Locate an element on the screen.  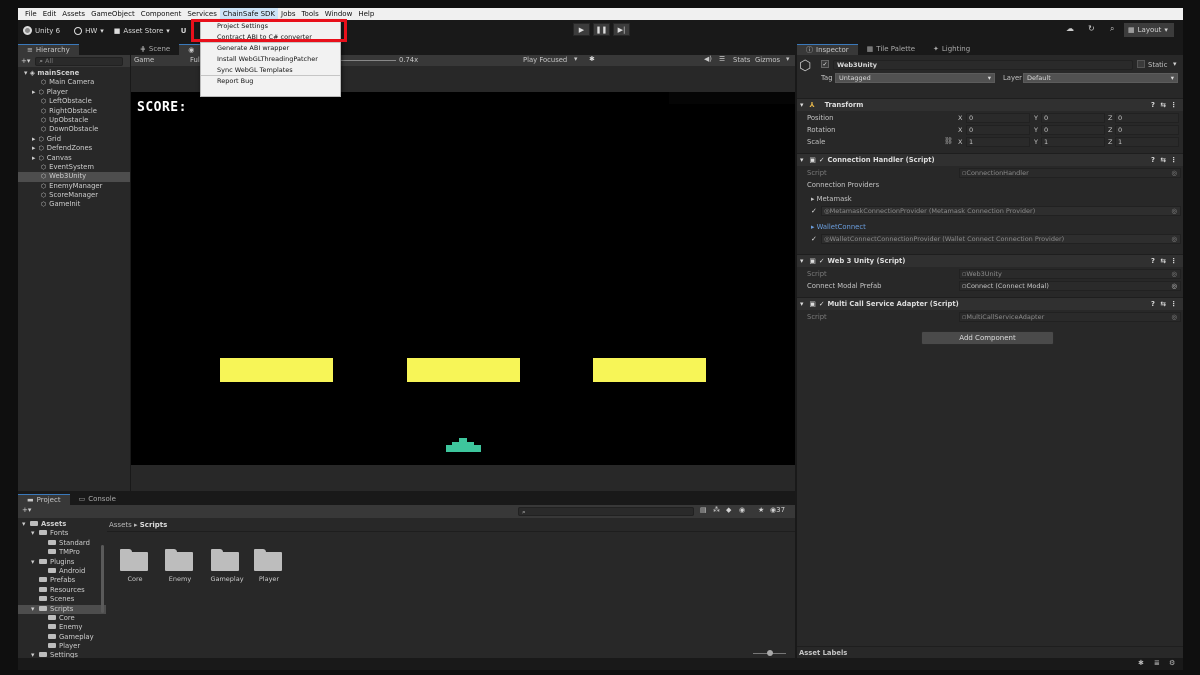
slider-thumb is located at coordinates (770, 653).